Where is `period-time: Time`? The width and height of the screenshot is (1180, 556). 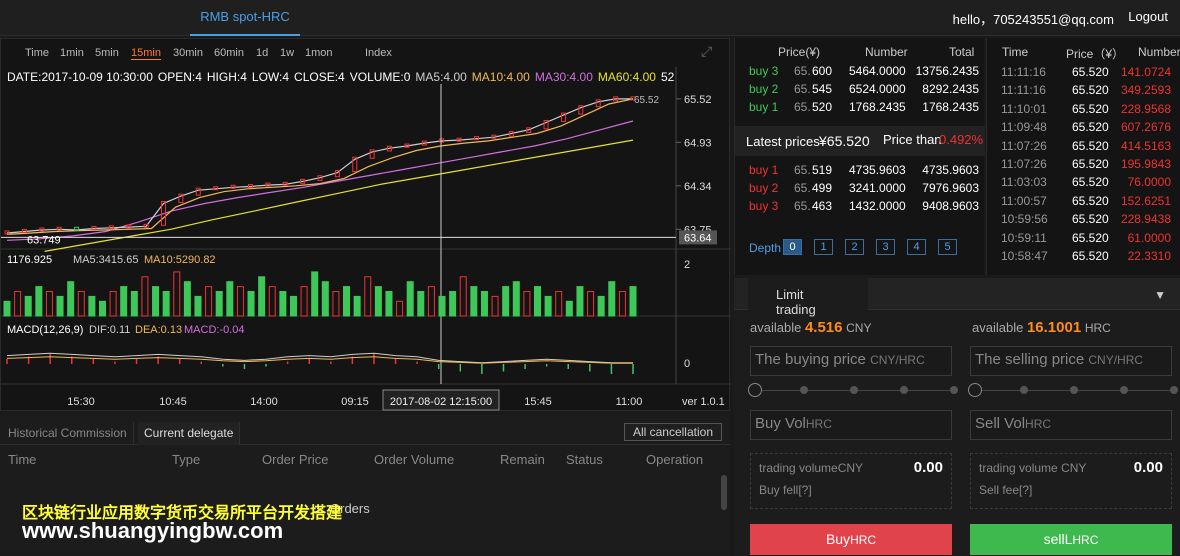 period-time: Time is located at coordinates (37, 53).